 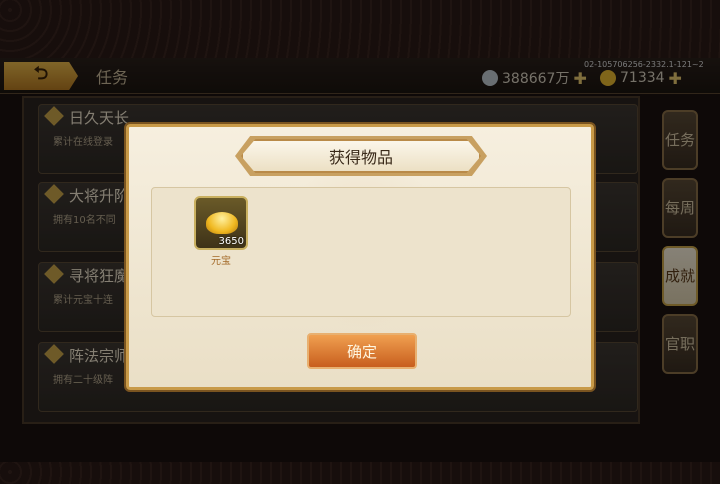 I want to click on gold-ingot-icon, so click(x=222, y=223).